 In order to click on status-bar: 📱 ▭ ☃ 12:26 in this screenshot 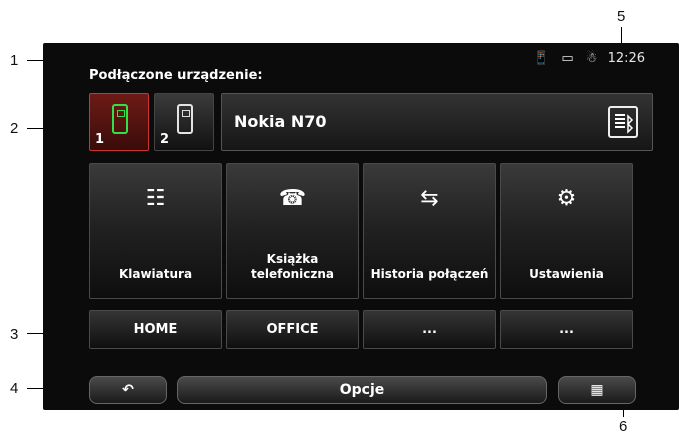, I will do `click(589, 58)`.